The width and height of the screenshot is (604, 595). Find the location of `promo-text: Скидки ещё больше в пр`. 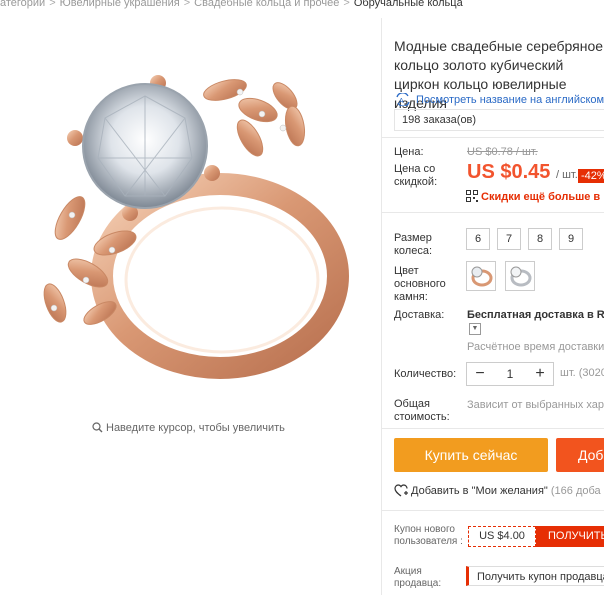

promo-text: Скидки ещё больше в пр is located at coordinates (542, 197).